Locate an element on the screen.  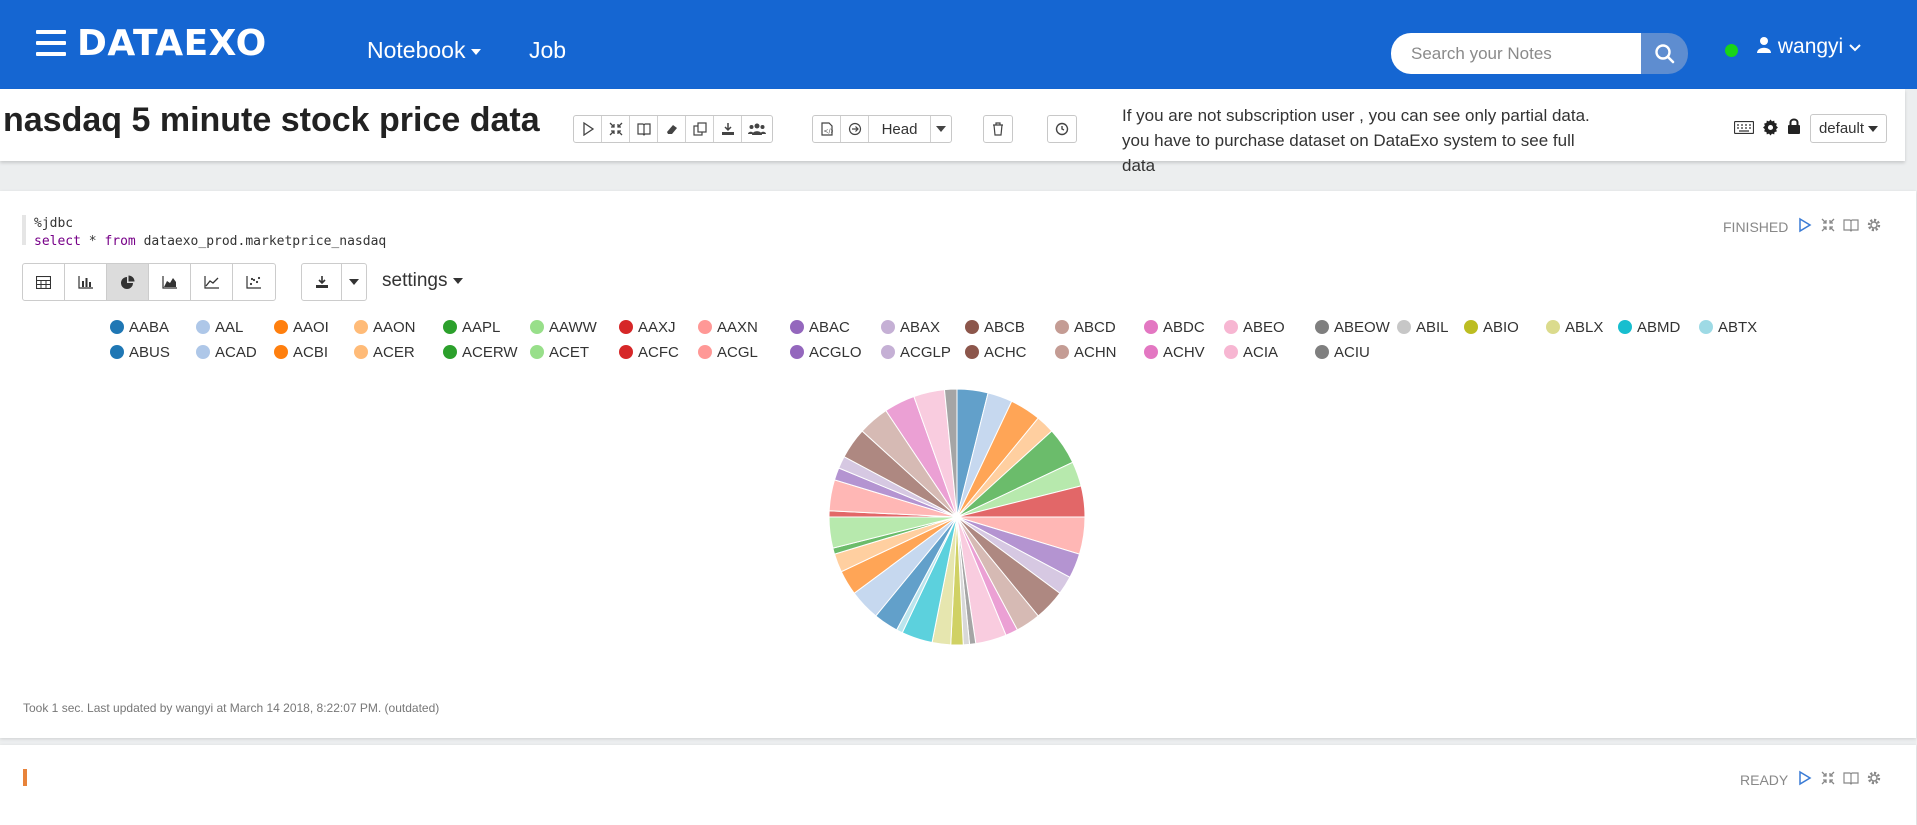
collaborators-button is located at coordinates (757, 129).